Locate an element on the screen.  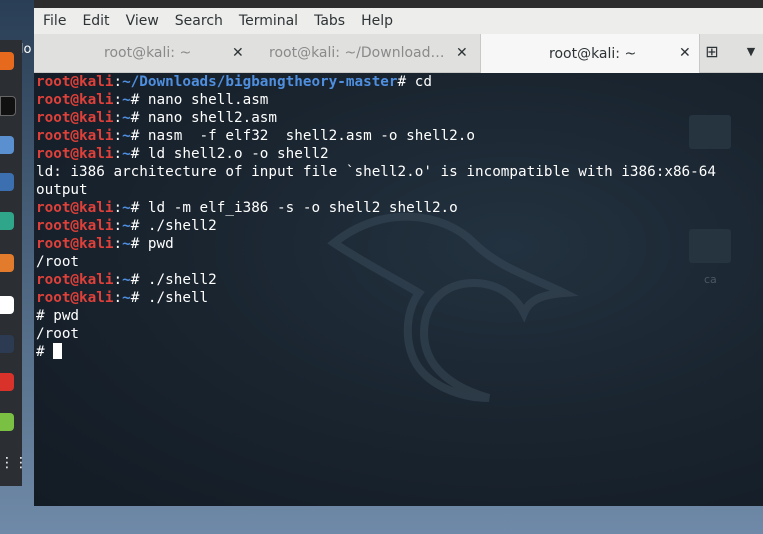
menu-view: View is located at coordinates (142, 21).